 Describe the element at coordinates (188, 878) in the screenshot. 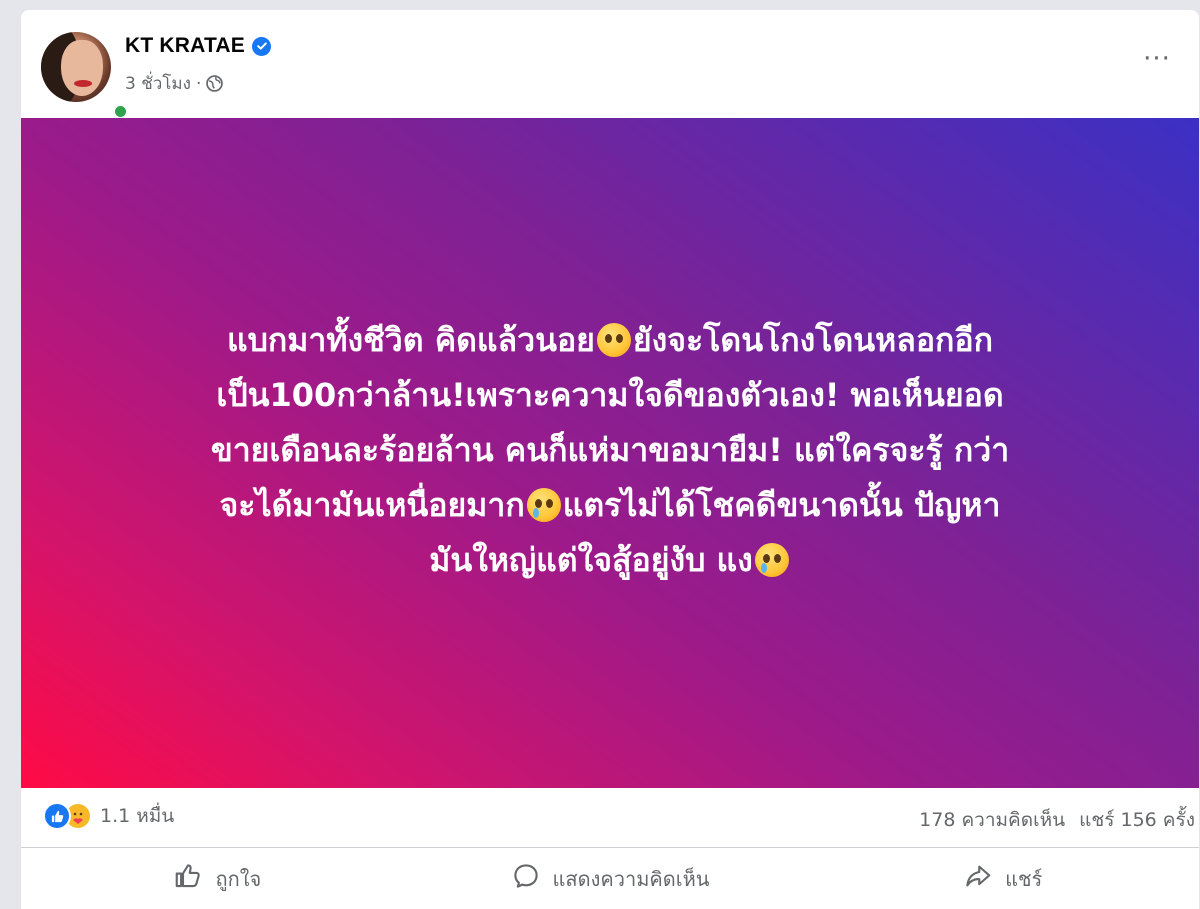

I see `thumbs-up-icon` at that location.